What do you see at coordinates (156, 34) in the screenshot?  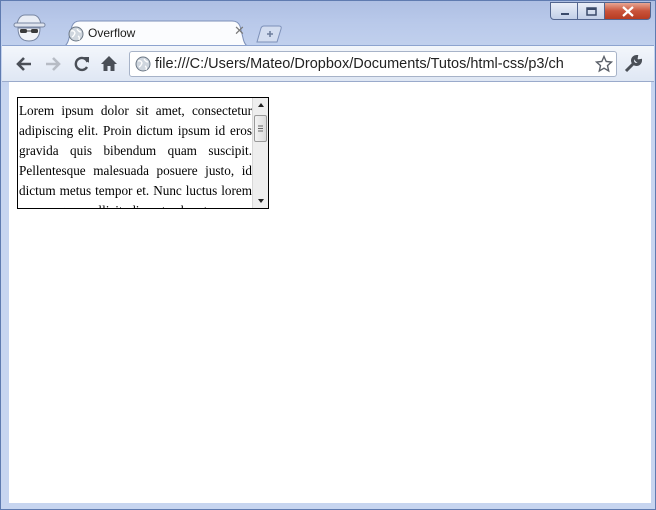 I see `tab-overflow: Overflow ✕` at bounding box center [156, 34].